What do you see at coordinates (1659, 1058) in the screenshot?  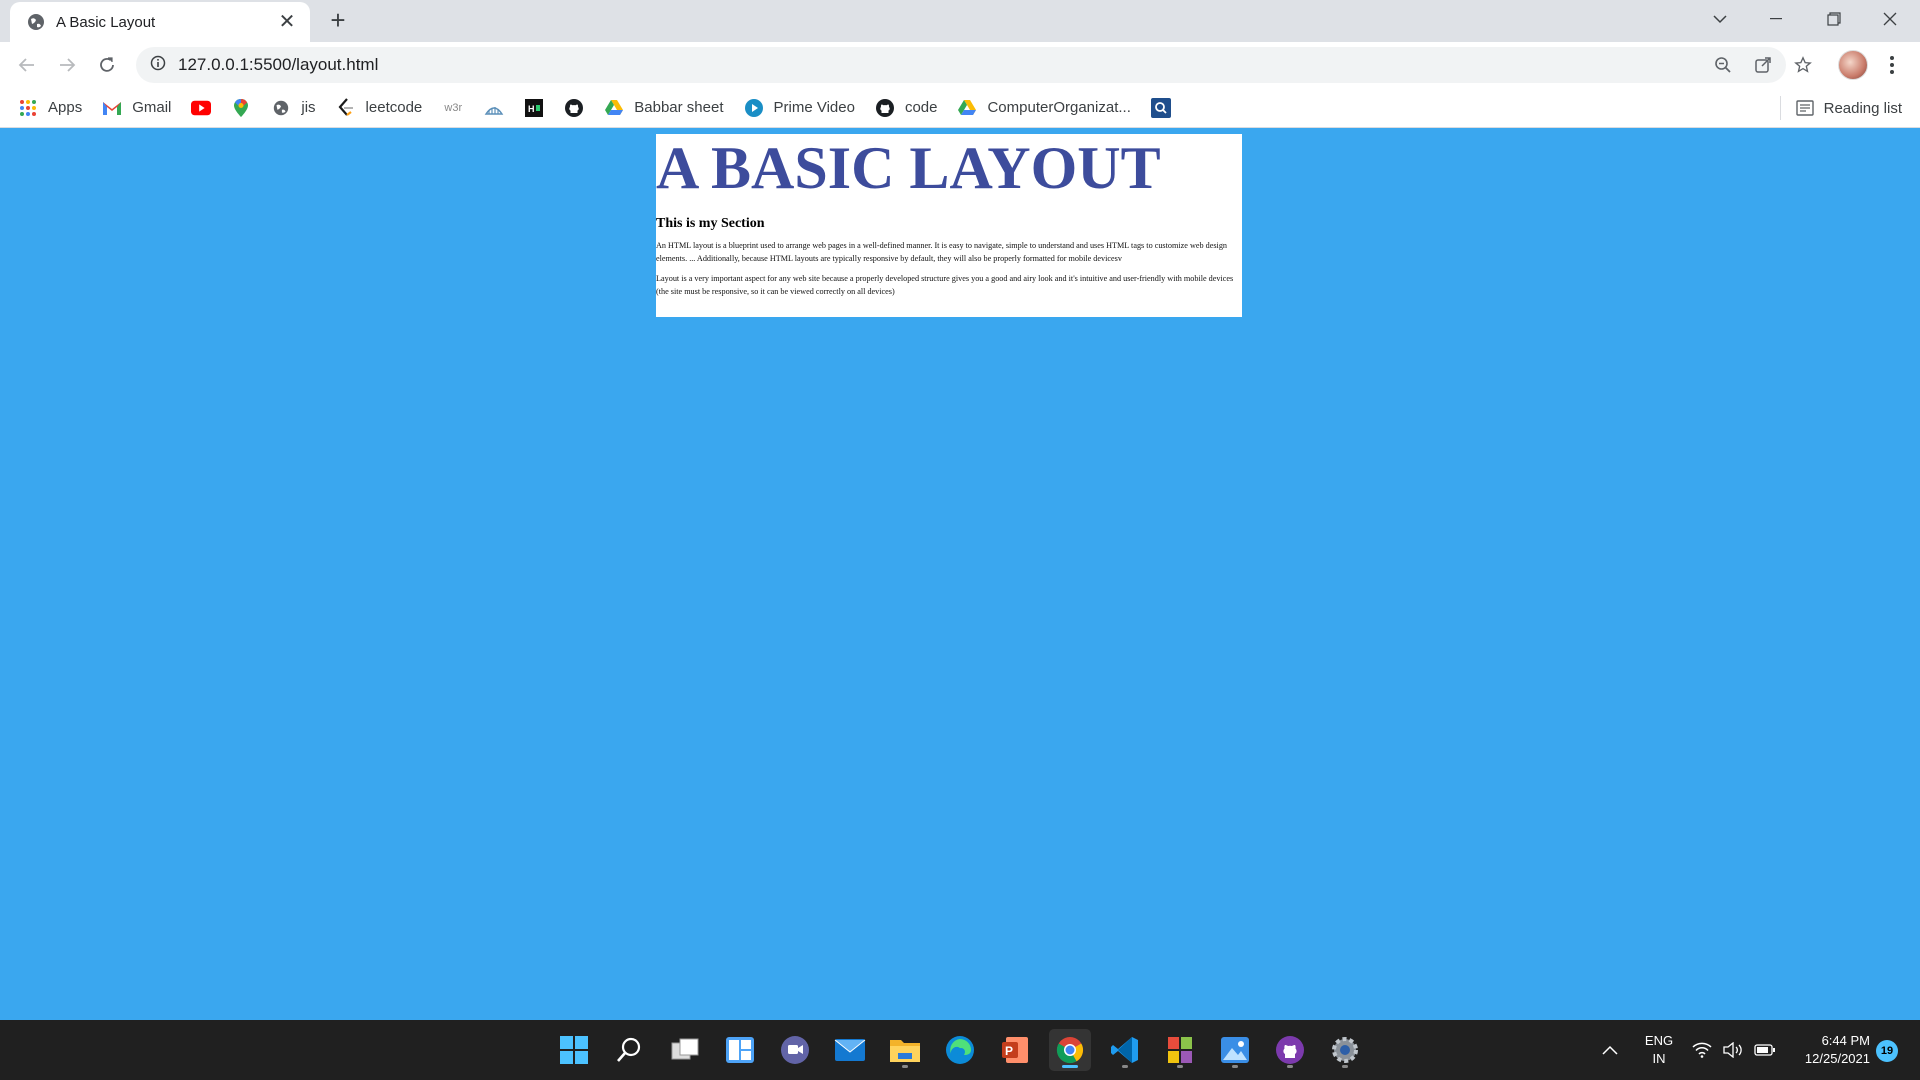 I see `lang-line-2: IN` at bounding box center [1659, 1058].